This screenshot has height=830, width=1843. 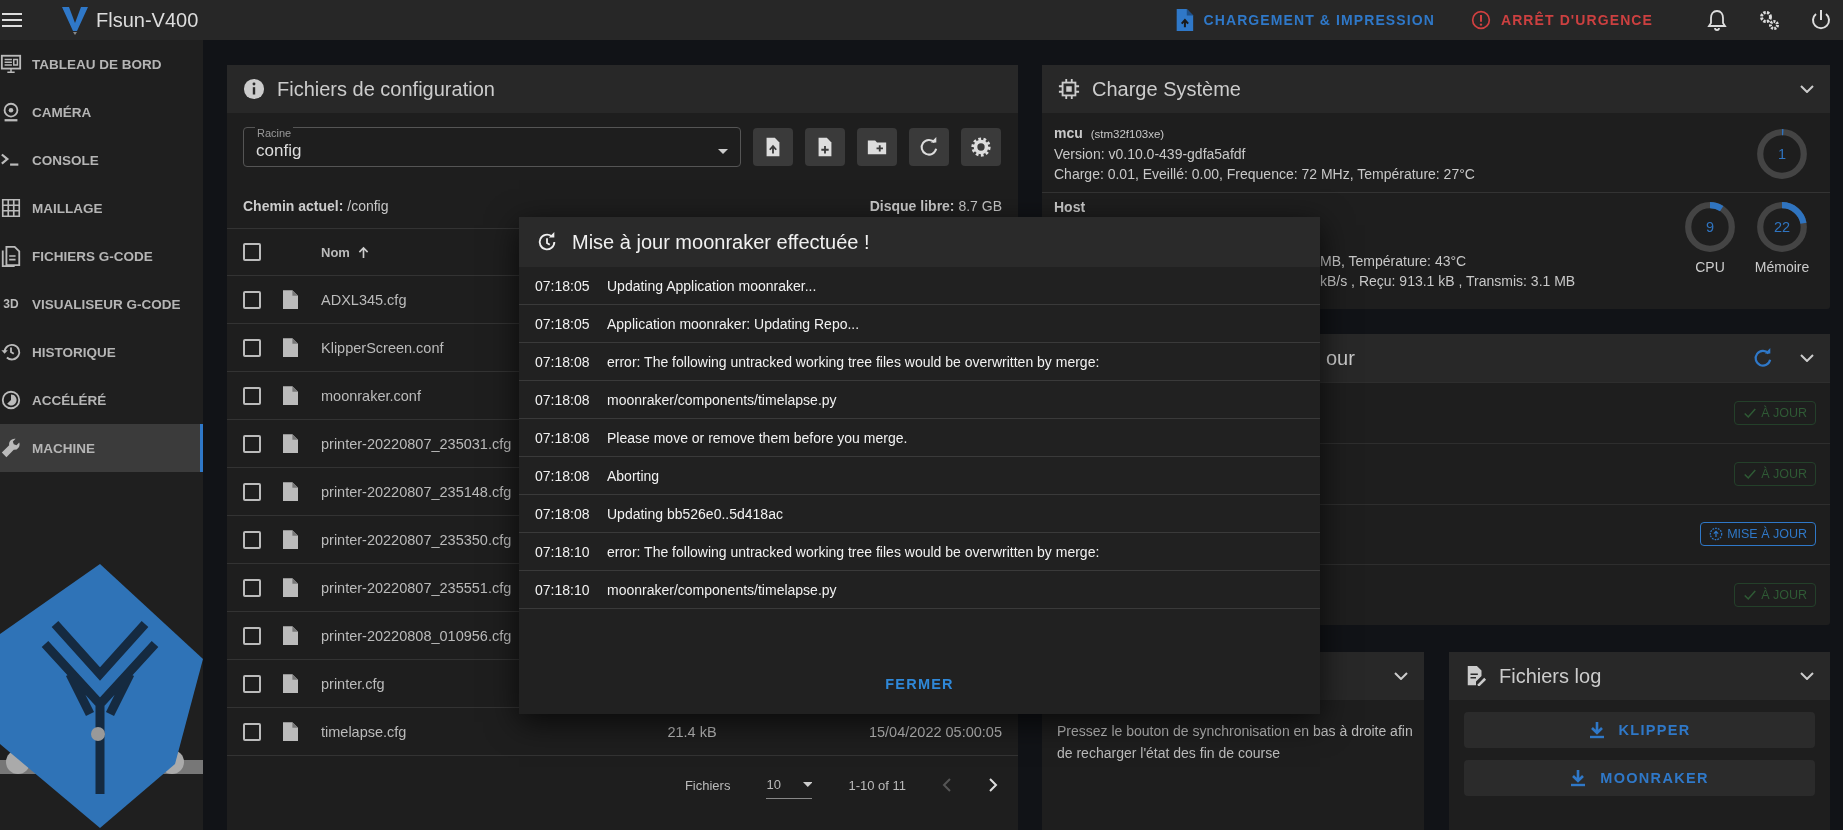 What do you see at coordinates (1710, 227) in the screenshot?
I see `gauge-value: 9` at bounding box center [1710, 227].